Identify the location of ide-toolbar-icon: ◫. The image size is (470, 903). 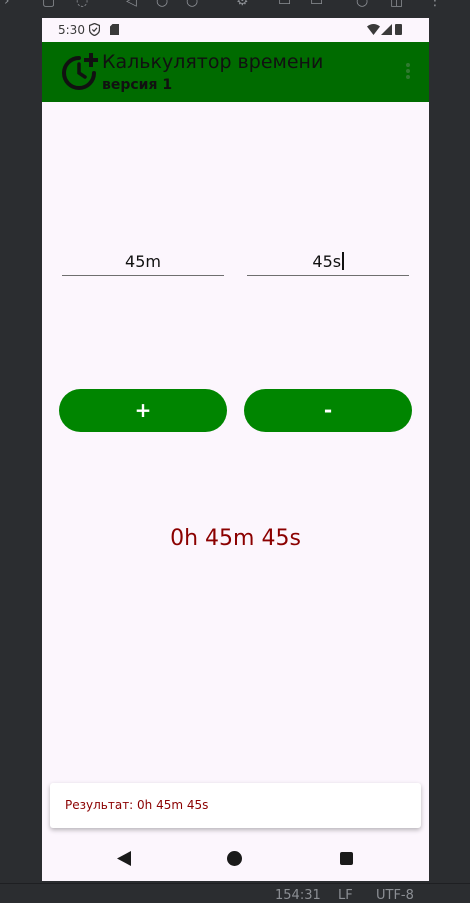
(396, 4).